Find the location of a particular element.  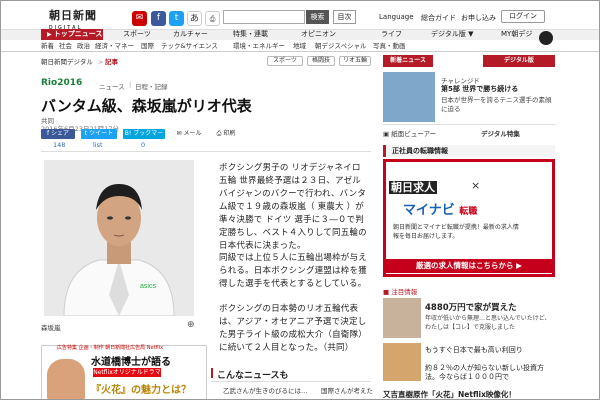

tag-rio: リオ五輪 is located at coordinates (355, 61).